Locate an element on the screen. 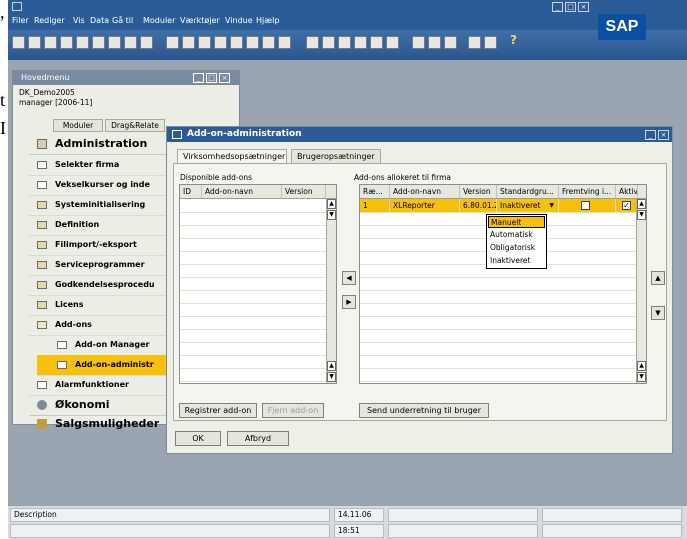  fax-icon is located at coordinates (82, 42).